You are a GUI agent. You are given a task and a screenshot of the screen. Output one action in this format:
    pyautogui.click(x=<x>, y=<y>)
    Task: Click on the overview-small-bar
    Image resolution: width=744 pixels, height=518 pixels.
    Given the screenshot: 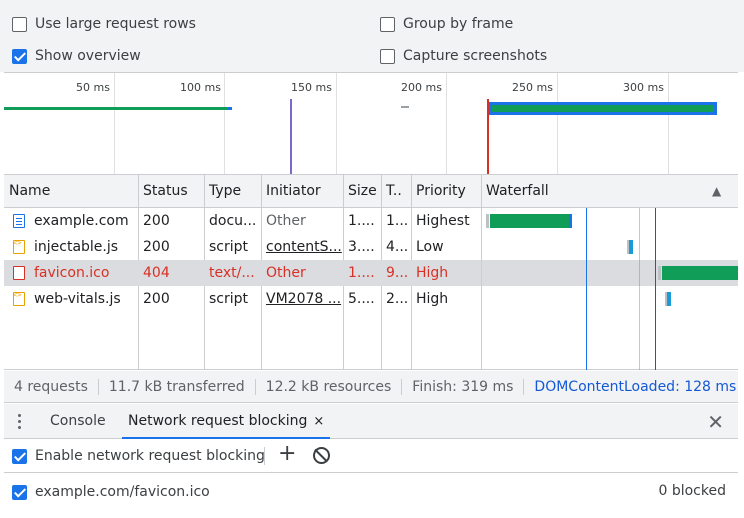 What is the action you would take?
    pyautogui.click(x=405, y=107)
    